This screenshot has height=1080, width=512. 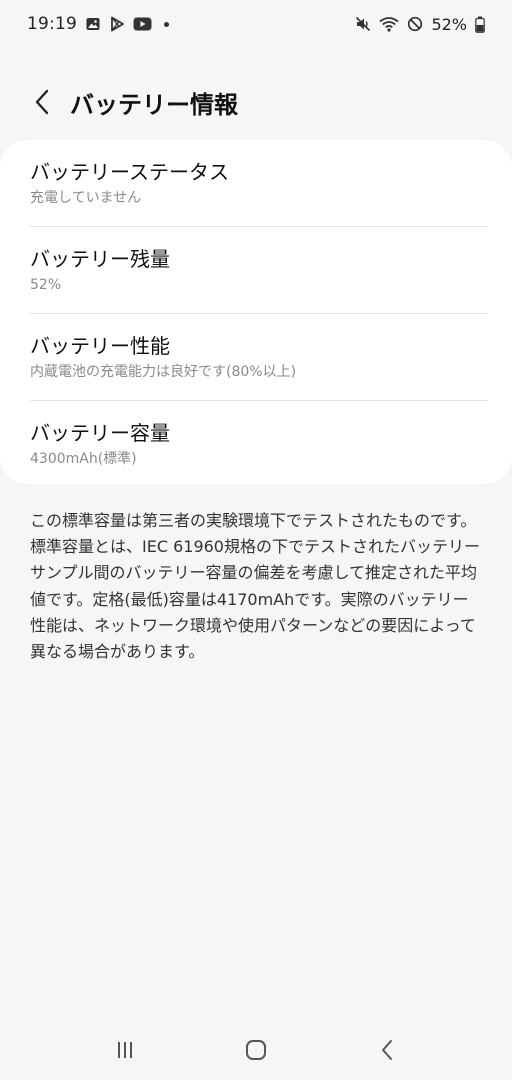 I want to click on do-not-disturb-icon, so click(x=415, y=24).